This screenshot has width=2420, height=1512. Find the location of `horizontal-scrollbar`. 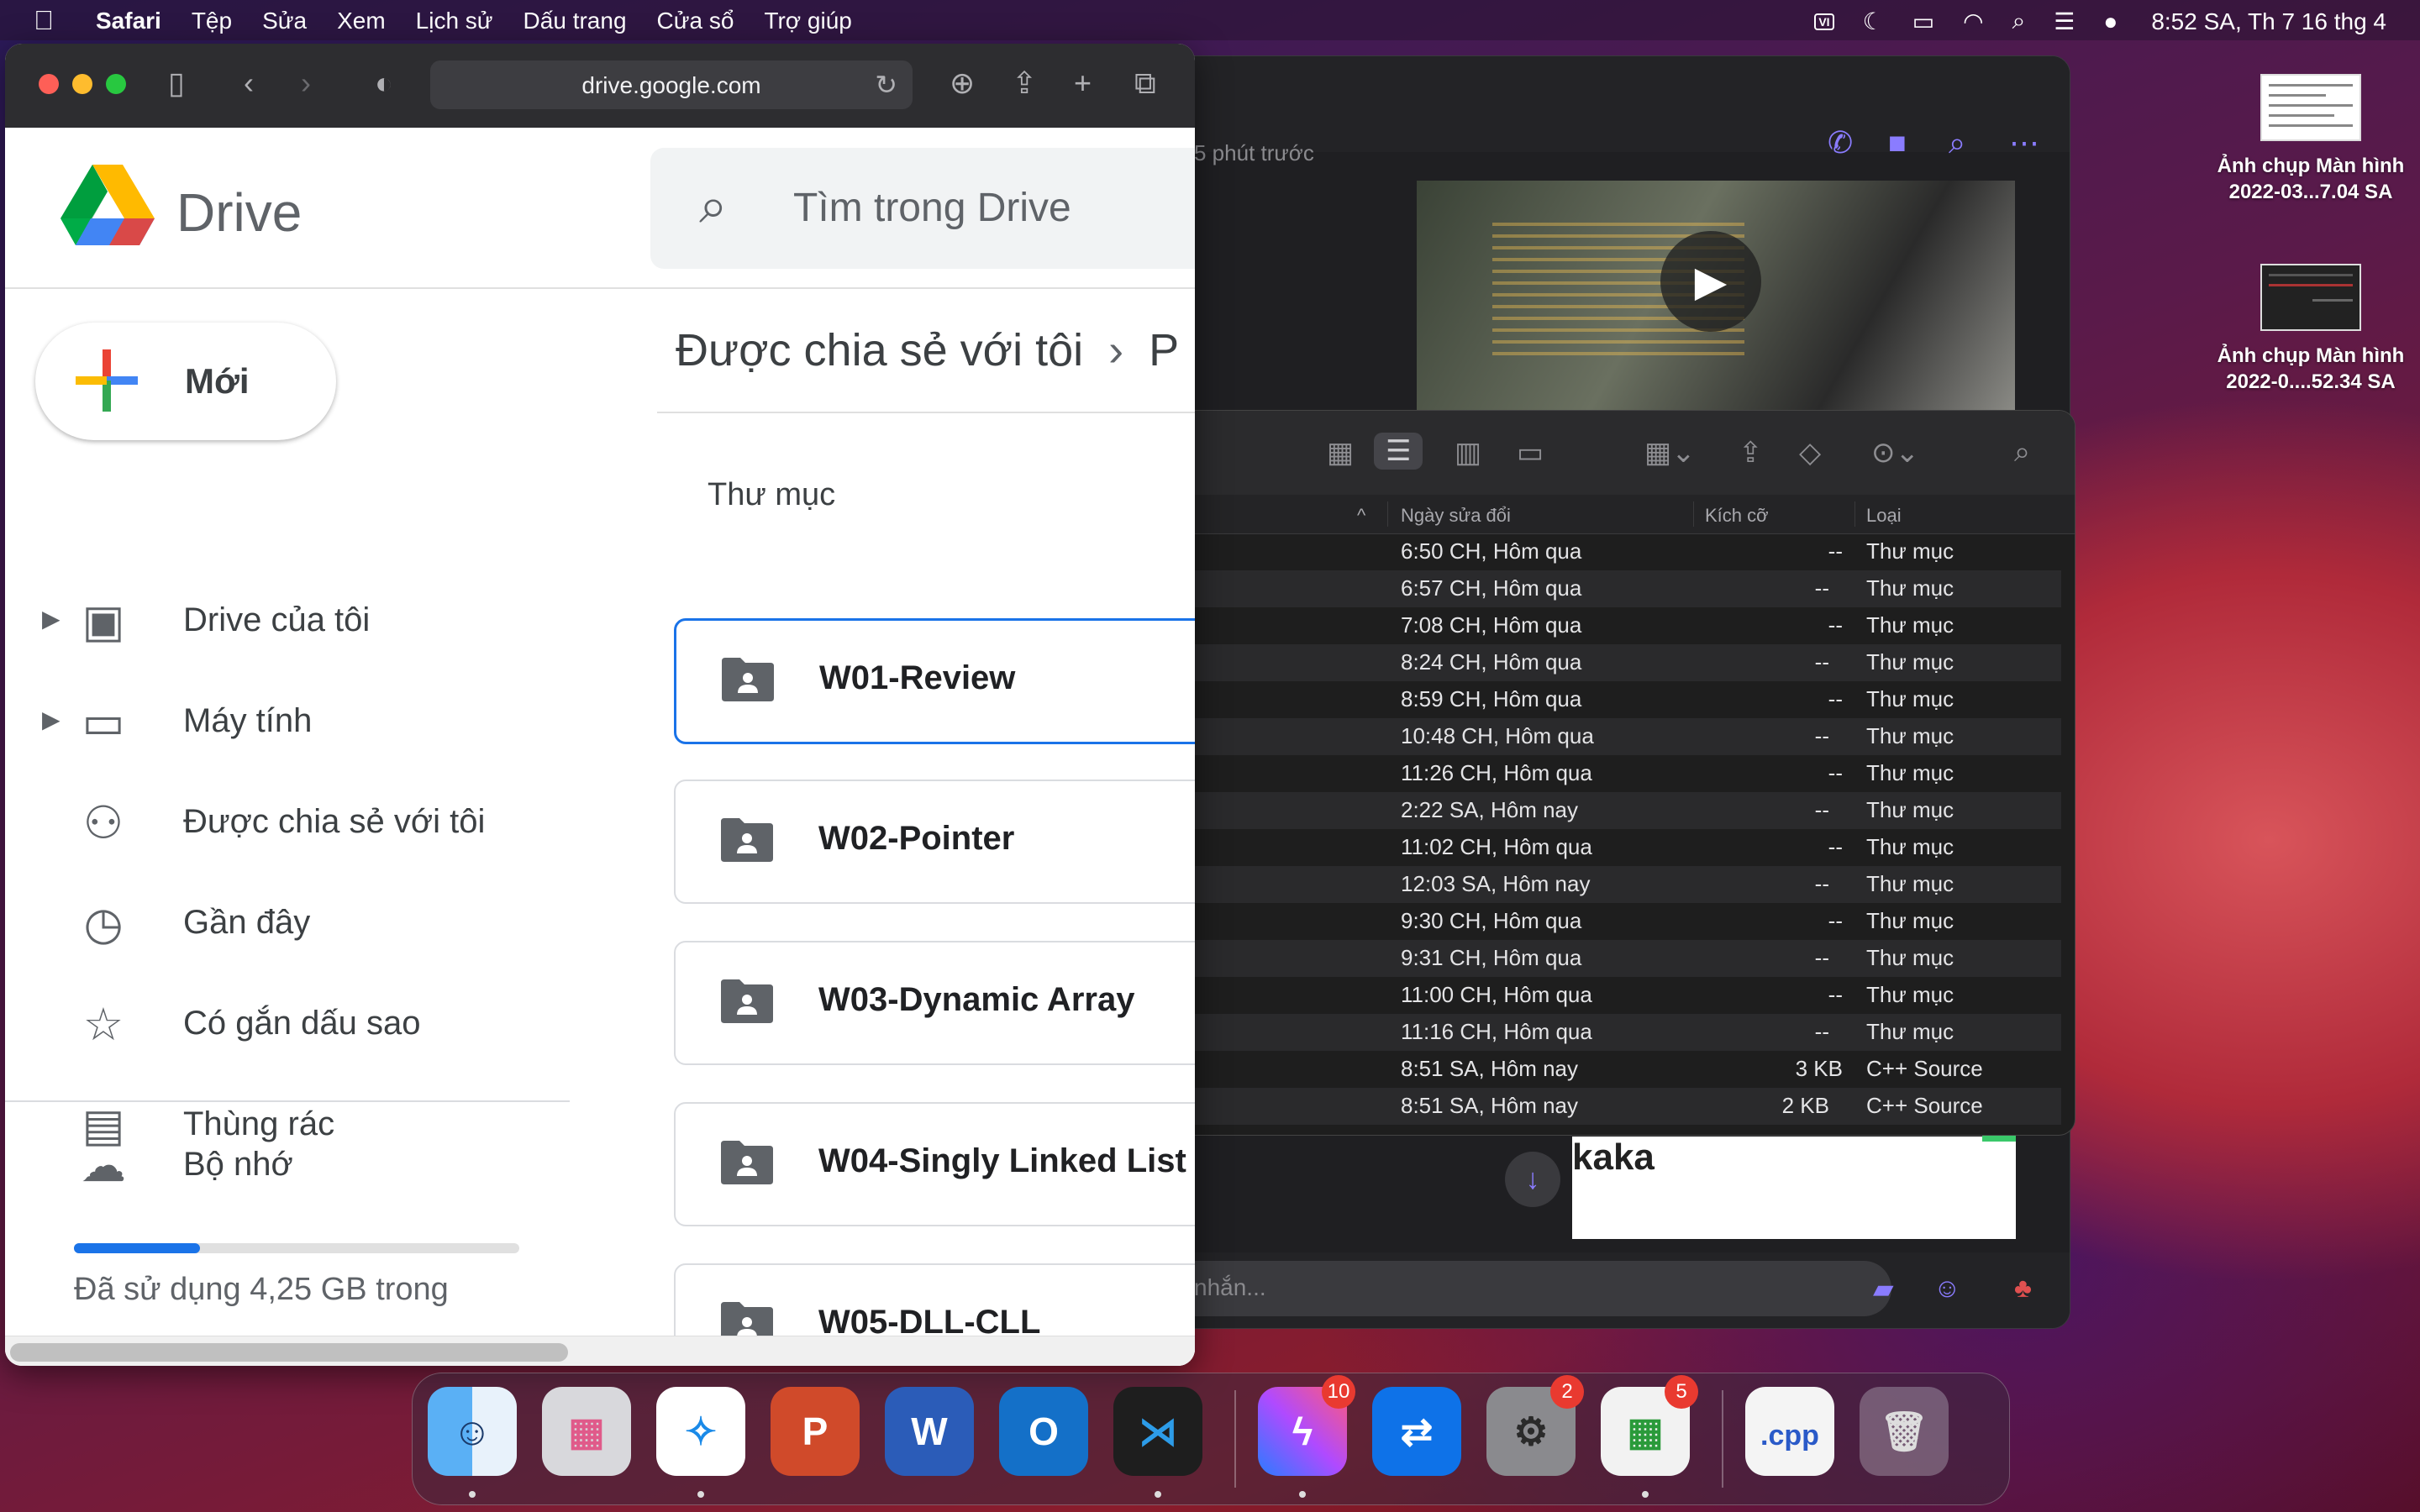

horizontal-scrollbar is located at coordinates (600, 1351).